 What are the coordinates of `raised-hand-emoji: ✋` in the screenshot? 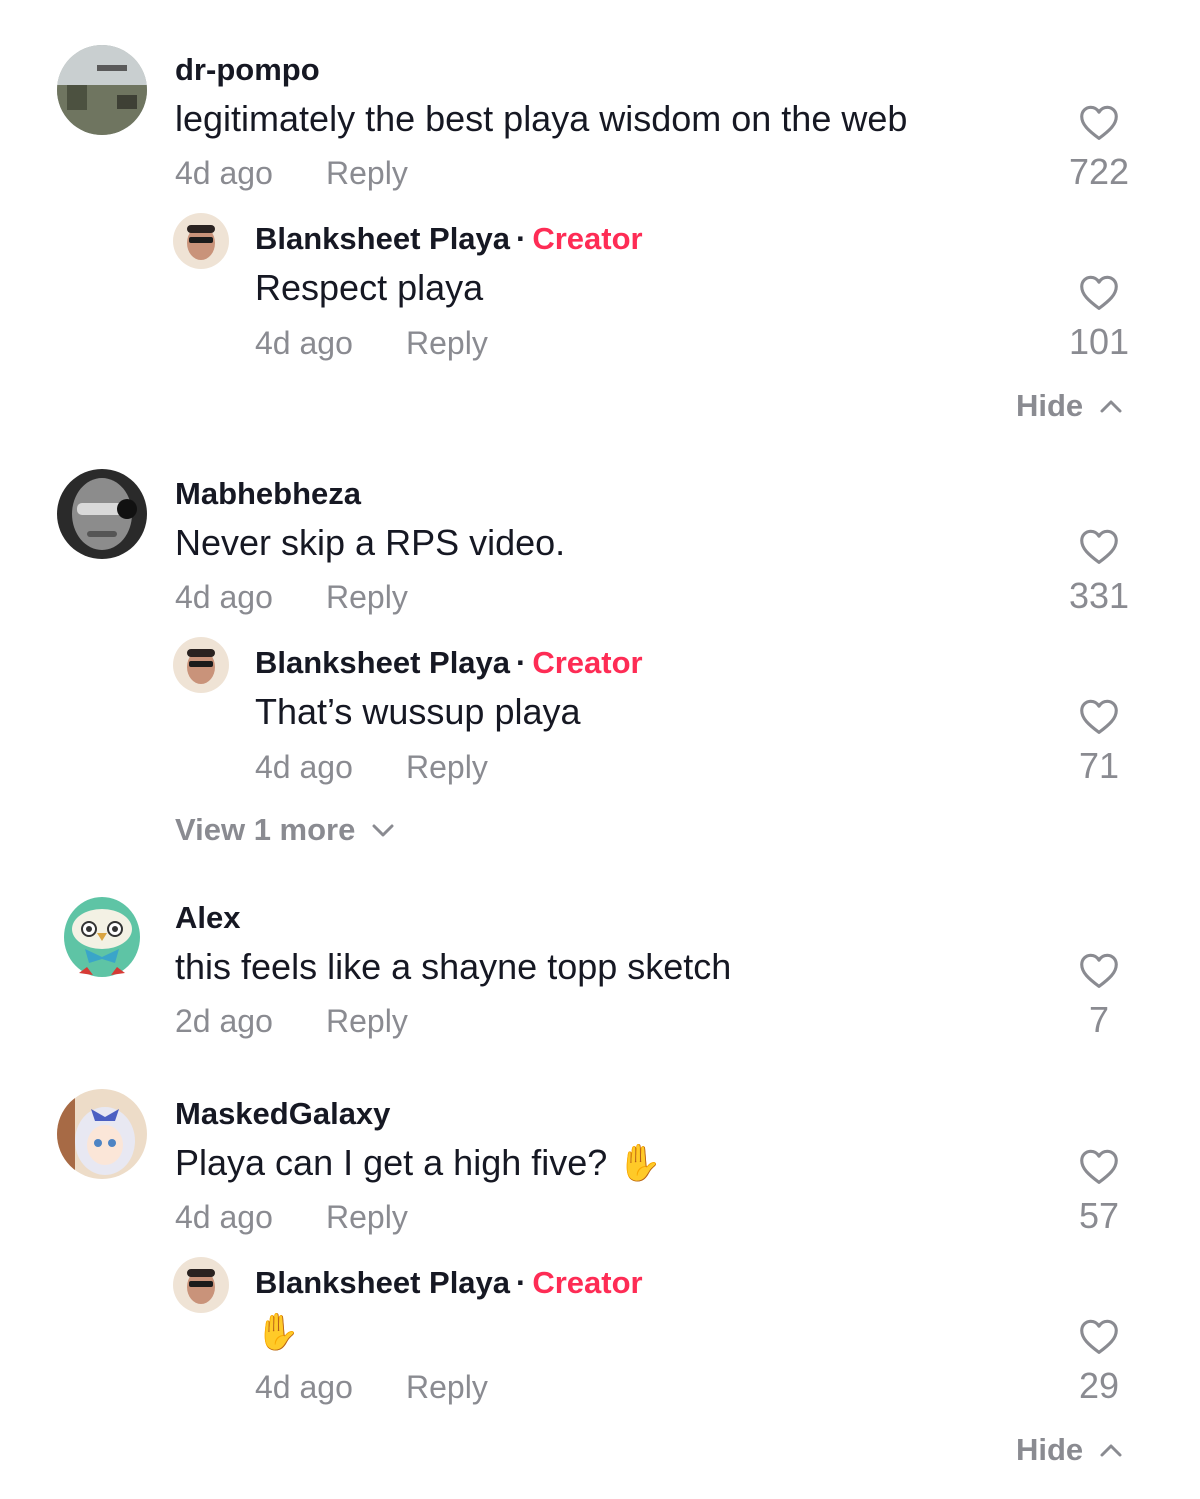 It's located at (640, 1163).